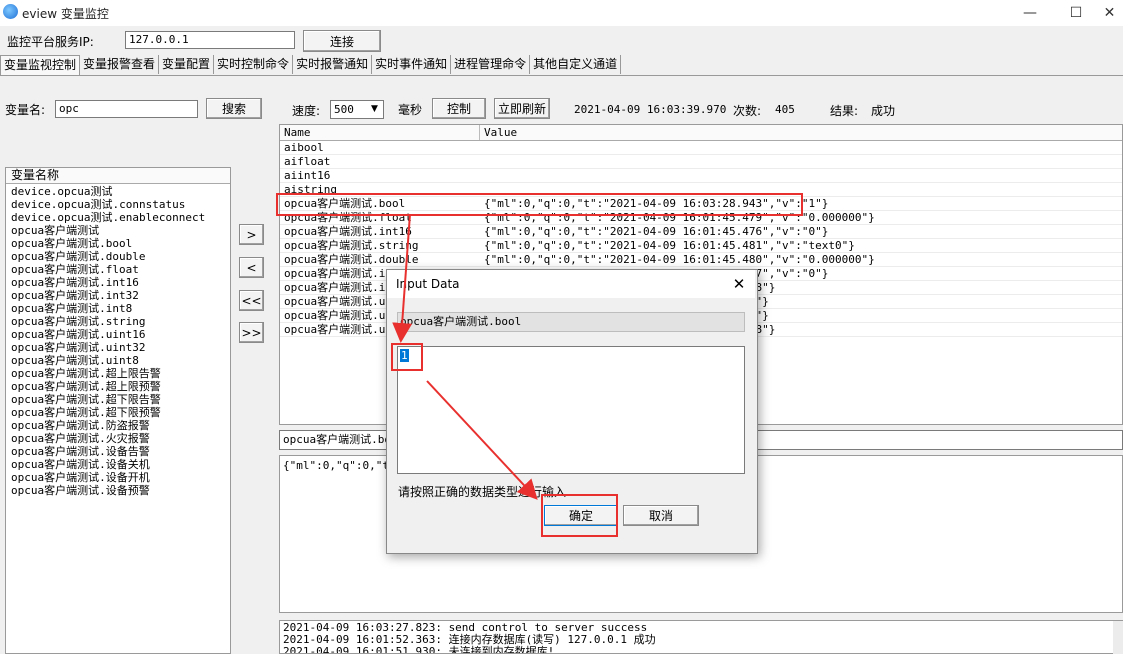 The image size is (1123, 654). I want to click on annotation-arrows, so click(465, 356).